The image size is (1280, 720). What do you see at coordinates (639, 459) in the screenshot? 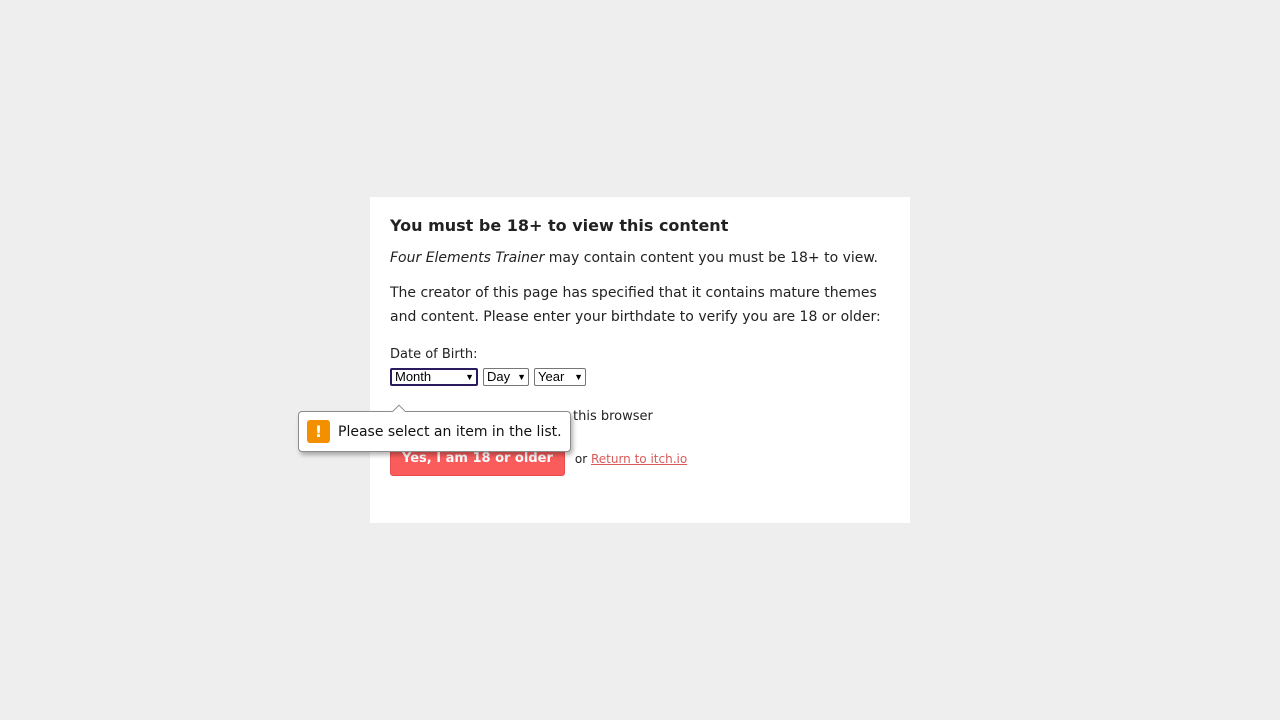
I see `return-link: Return to itch.io` at bounding box center [639, 459].